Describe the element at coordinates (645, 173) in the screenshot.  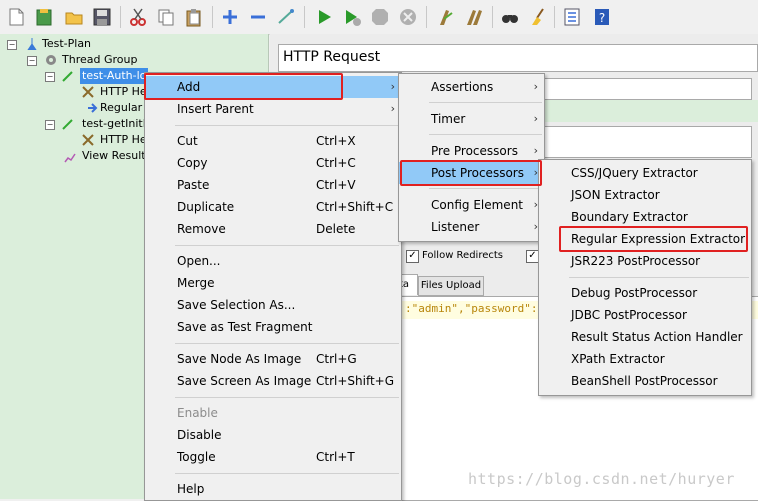
I see `menu-item-css-jquery-extractor: CSS/JQuery Extractor` at that location.